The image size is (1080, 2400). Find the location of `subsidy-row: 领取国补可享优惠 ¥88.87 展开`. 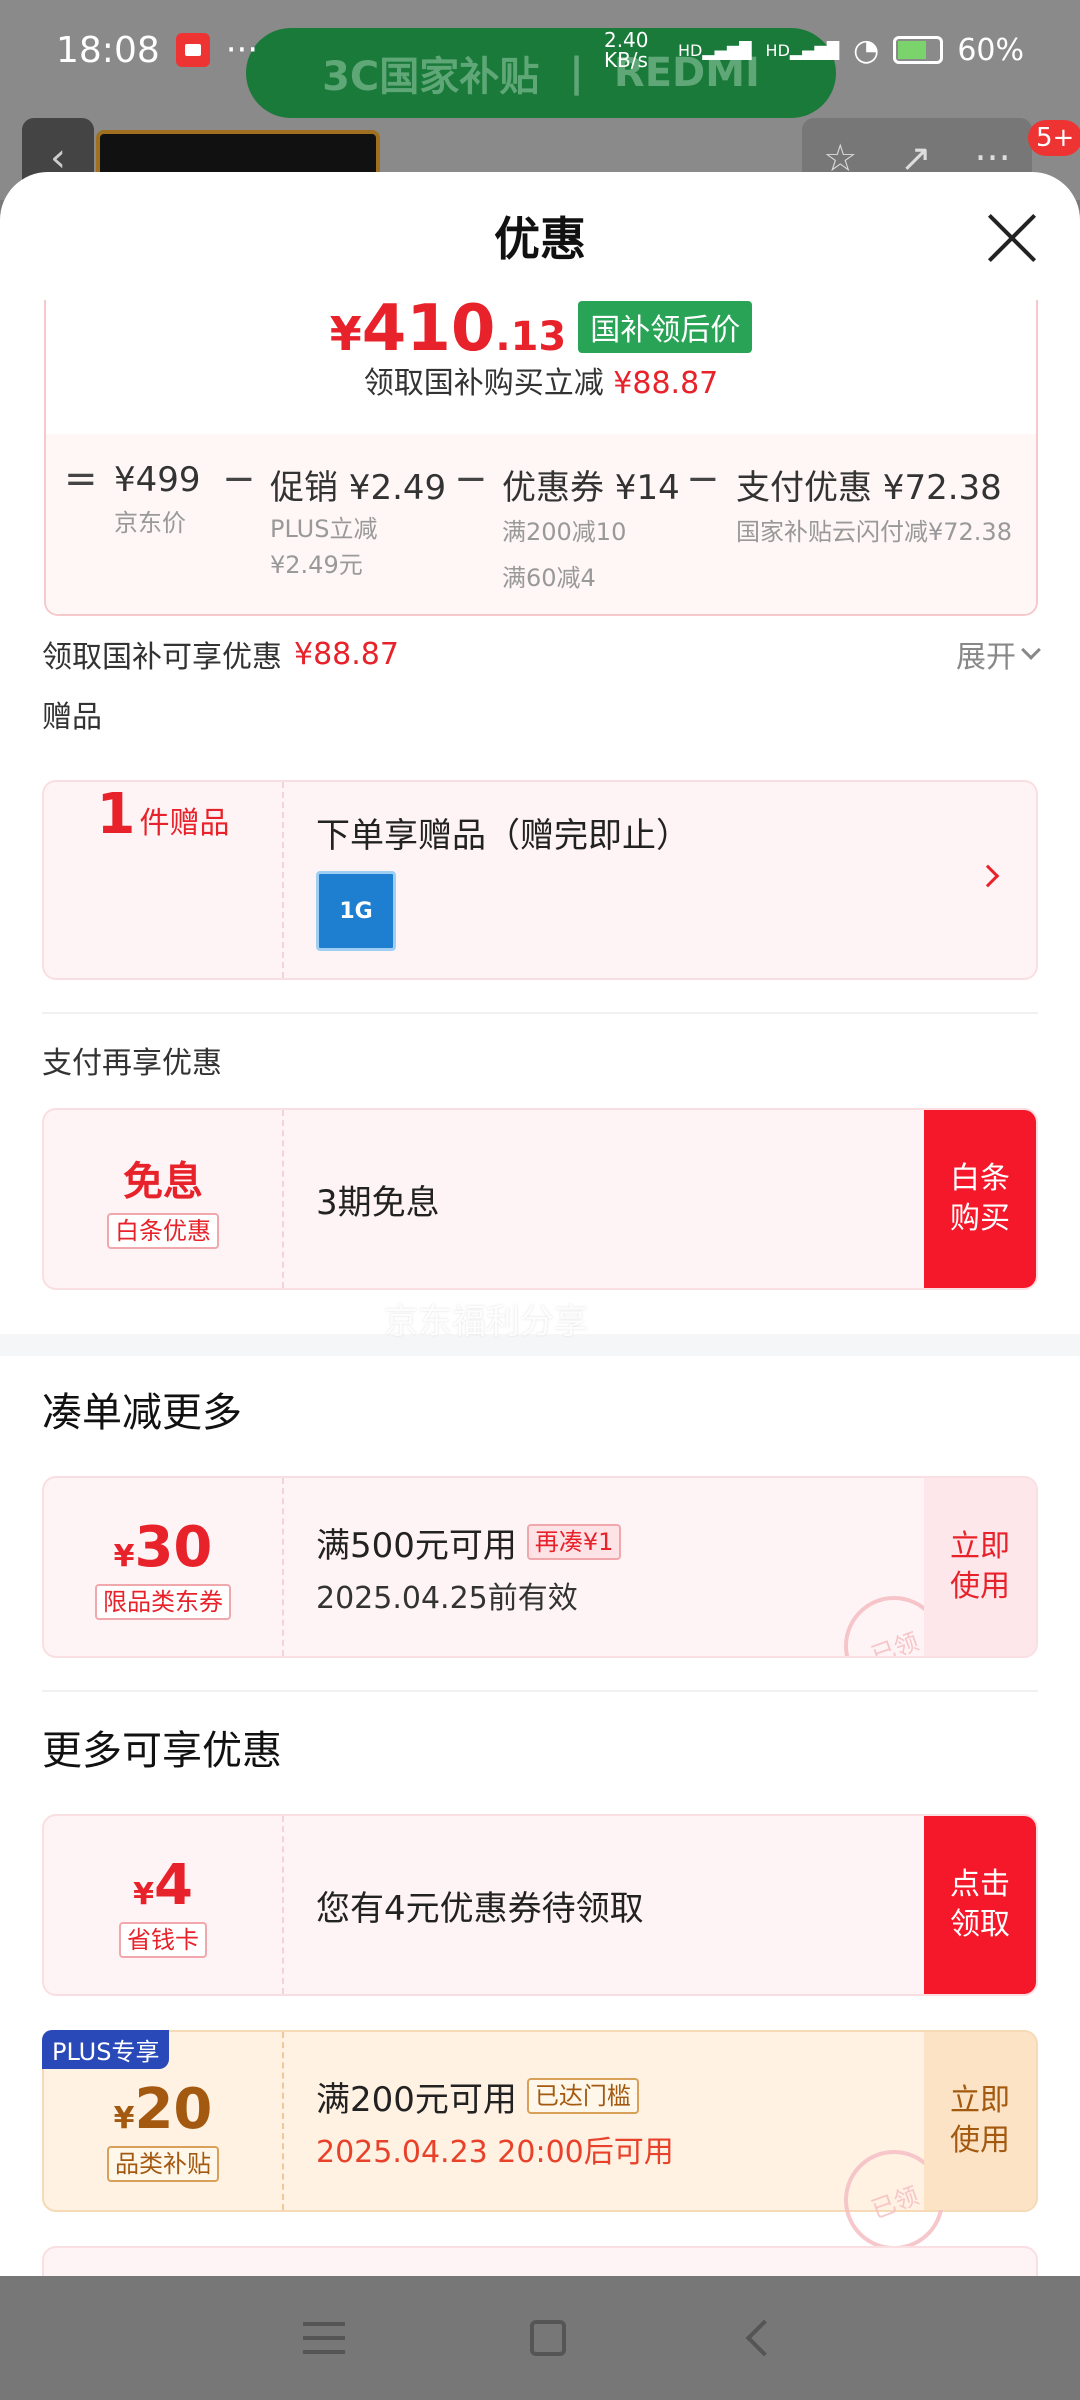

subsidy-row: 领取国补可享优惠 ¥88.87 展开 is located at coordinates (541, 654).